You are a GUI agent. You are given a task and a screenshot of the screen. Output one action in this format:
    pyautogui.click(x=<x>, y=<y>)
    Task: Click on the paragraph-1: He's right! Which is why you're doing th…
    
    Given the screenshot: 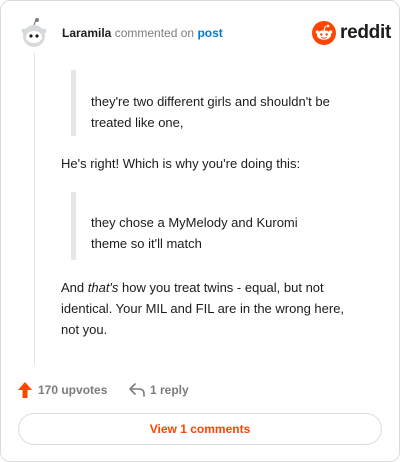 What is the action you would take?
    pyautogui.click(x=181, y=163)
    